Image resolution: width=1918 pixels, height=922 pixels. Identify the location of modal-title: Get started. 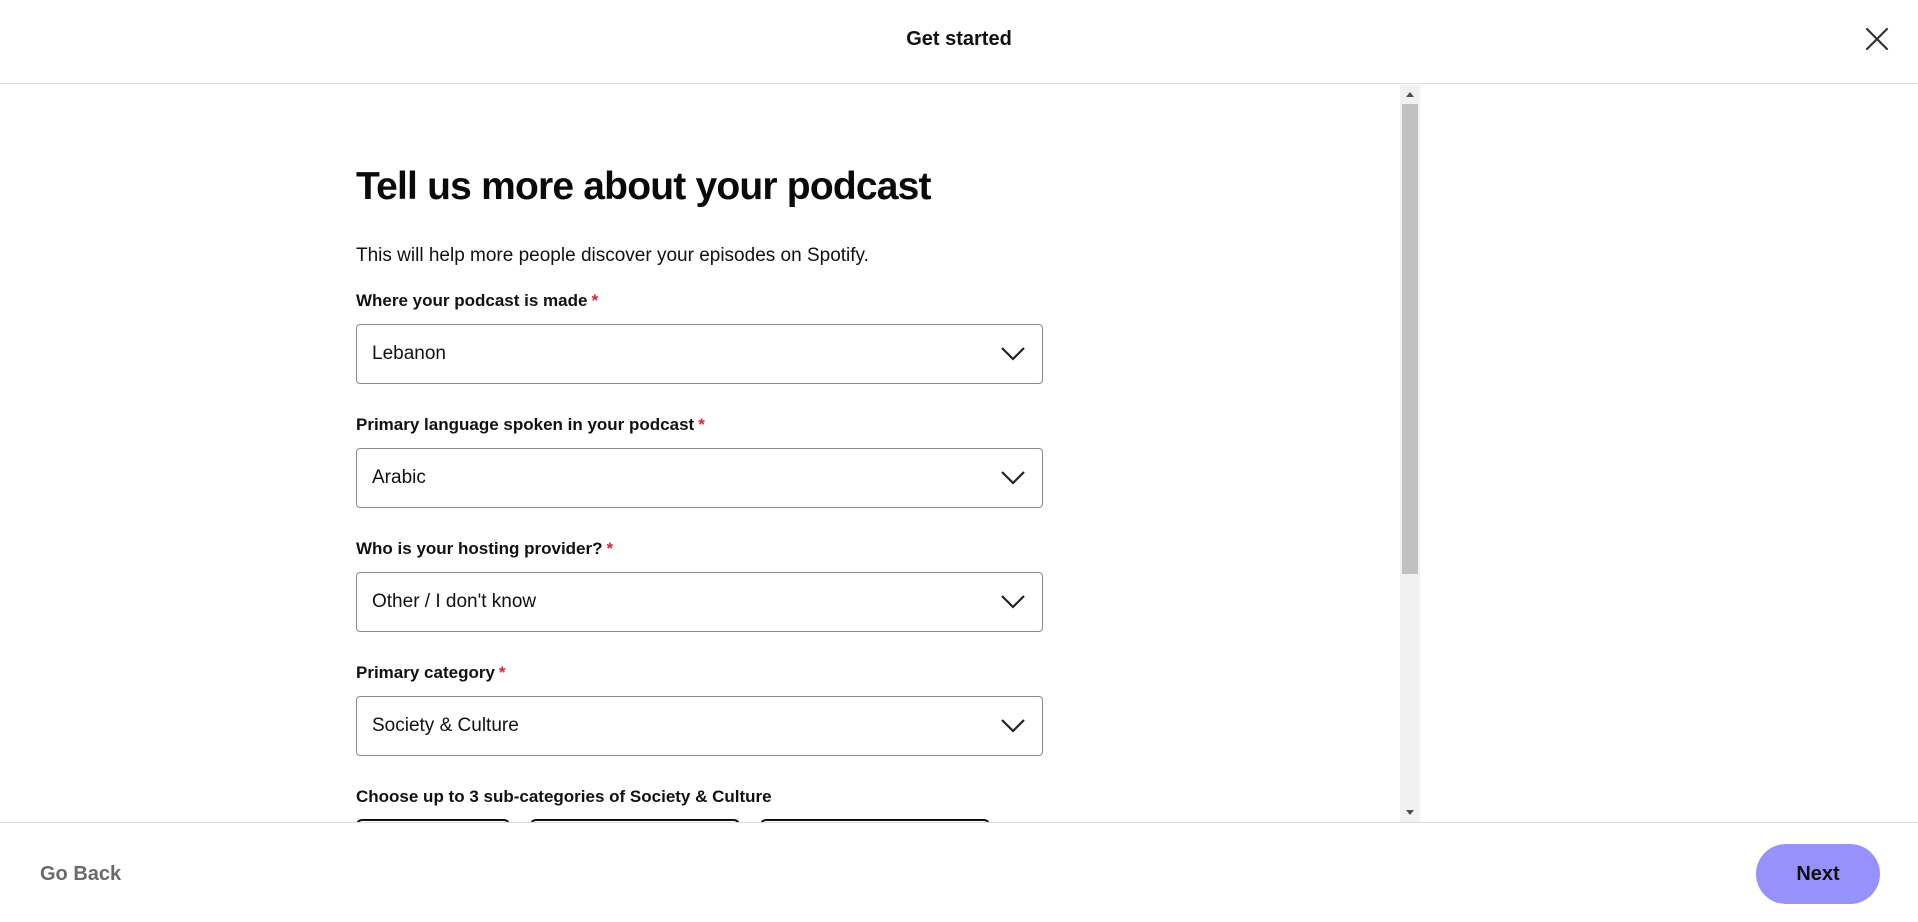
(959, 39).